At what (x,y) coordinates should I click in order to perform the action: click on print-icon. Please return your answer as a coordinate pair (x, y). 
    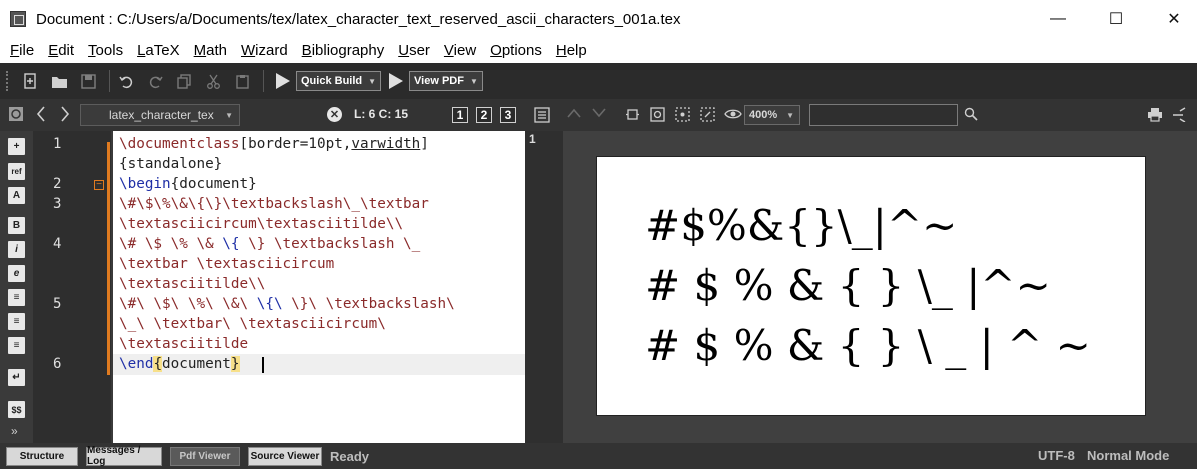
    Looking at the image, I should click on (1155, 114).